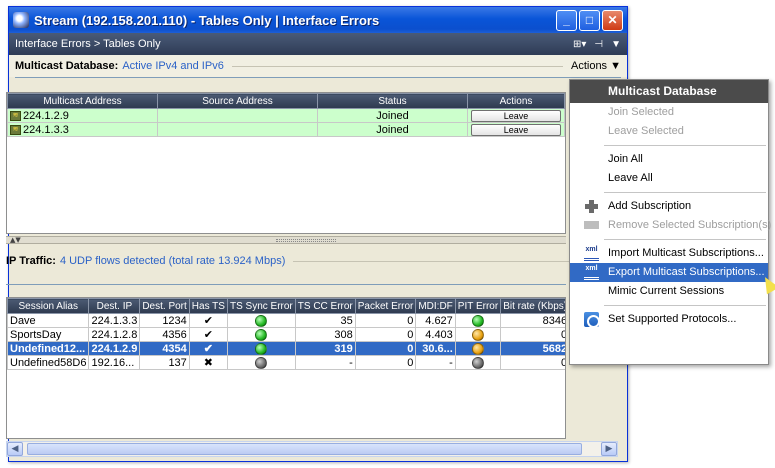  I want to click on col-bit-rate: Bit rate (Kbps), so click(532, 306).